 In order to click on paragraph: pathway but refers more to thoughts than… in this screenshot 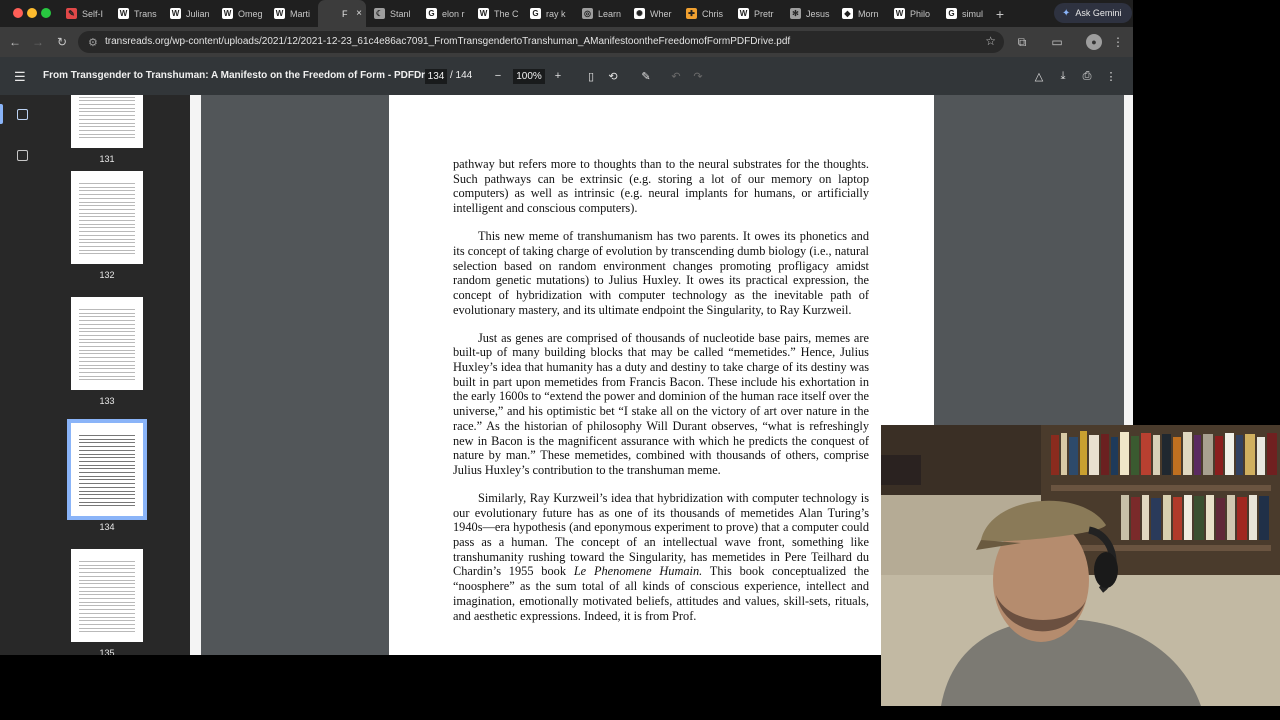, I will do `click(661, 186)`.